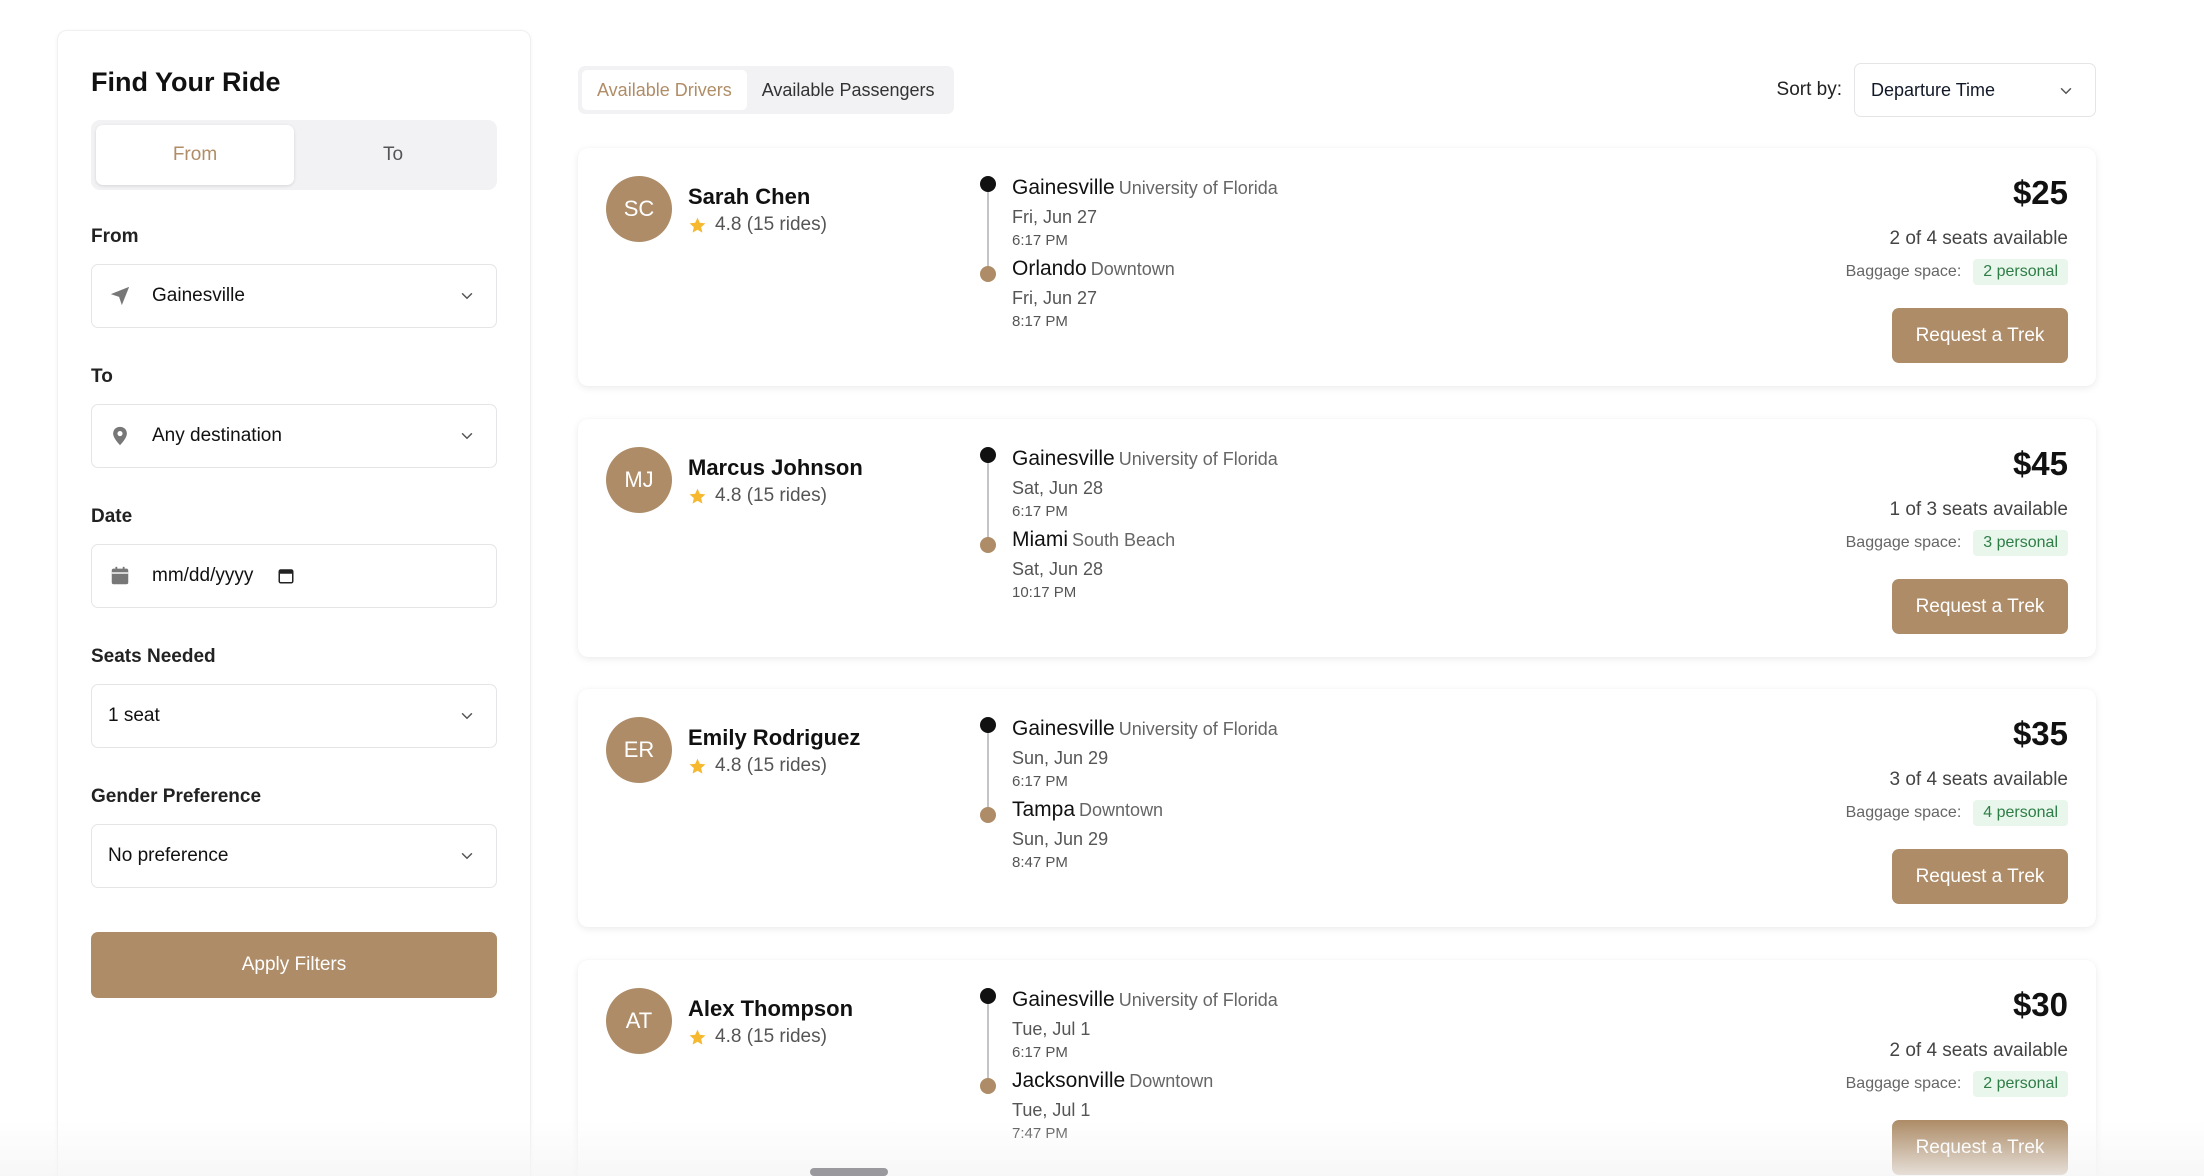  Describe the element at coordinates (775, 467) in the screenshot. I see `driver-name: Marcus Johnson` at that location.